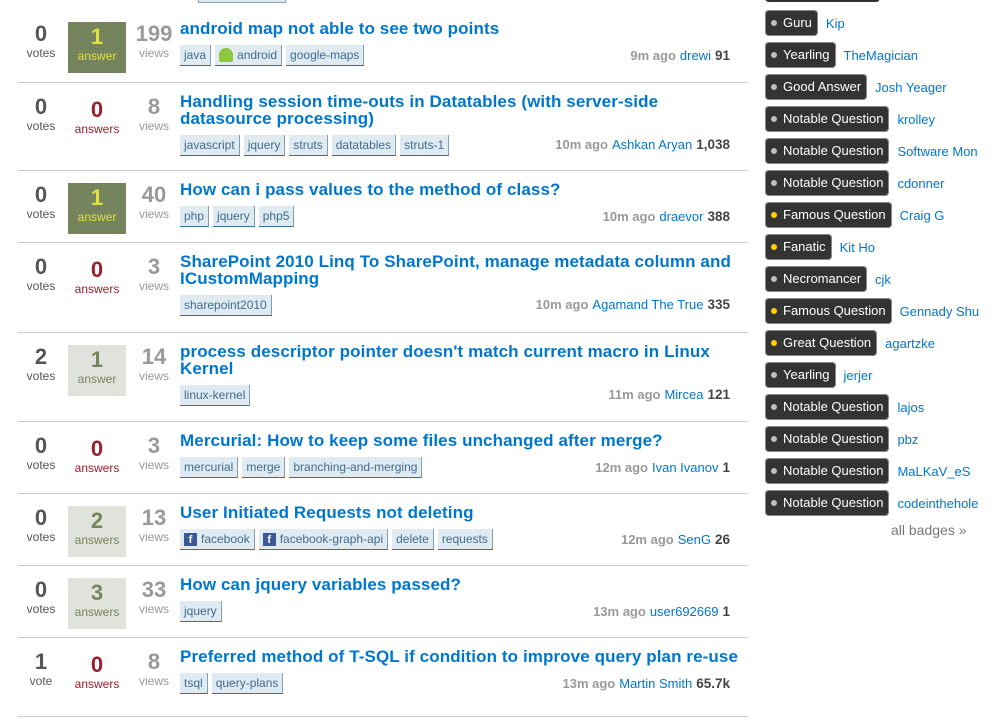 The width and height of the screenshot is (1005, 725). What do you see at coordinates (154, 106) in the screenshot?
I see `view-number: 8` at bounding box center [154, 106].